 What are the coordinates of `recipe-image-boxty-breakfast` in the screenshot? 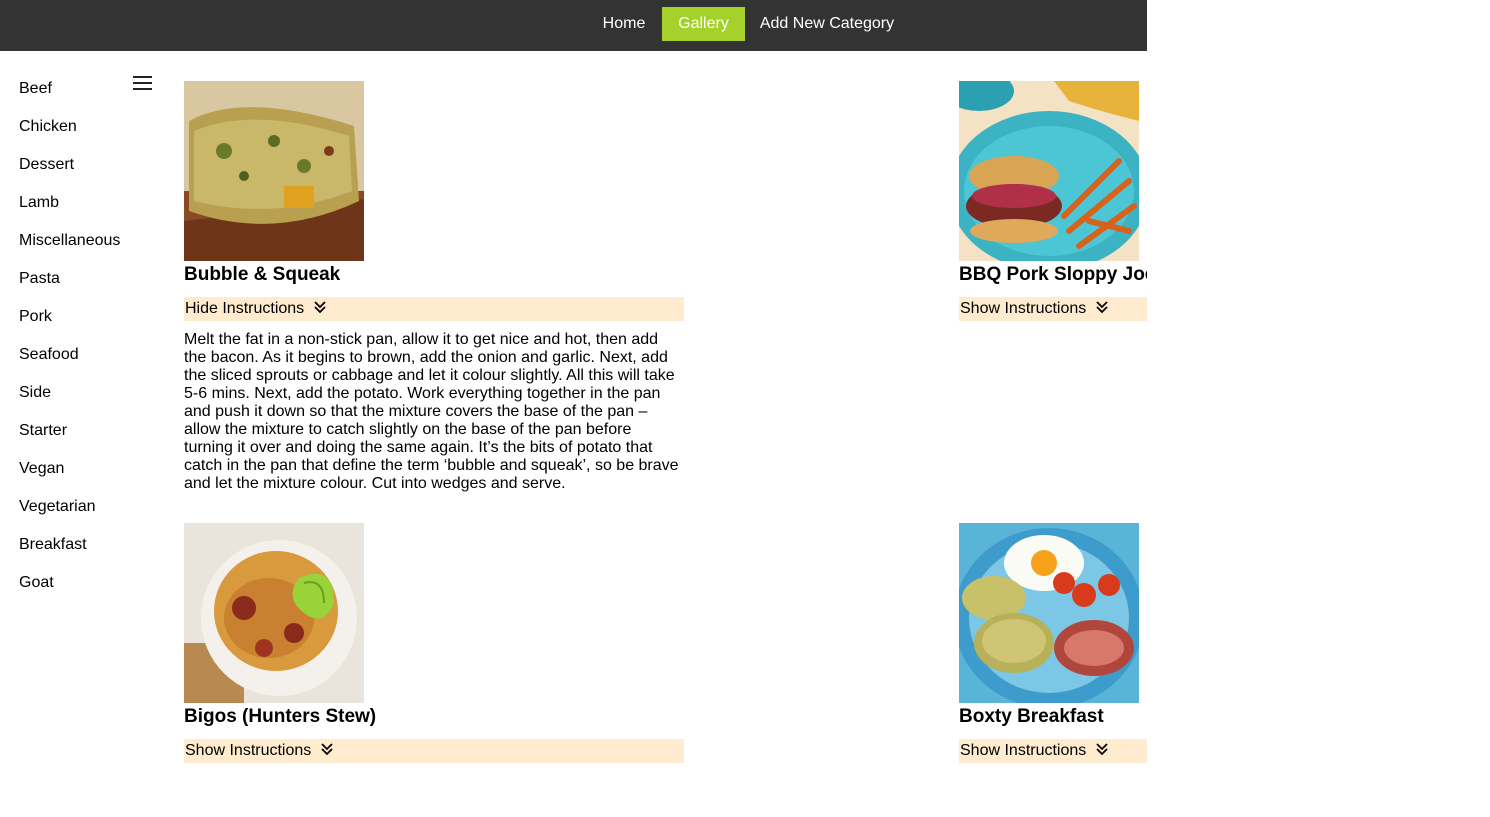 It's located at (1049, 613).